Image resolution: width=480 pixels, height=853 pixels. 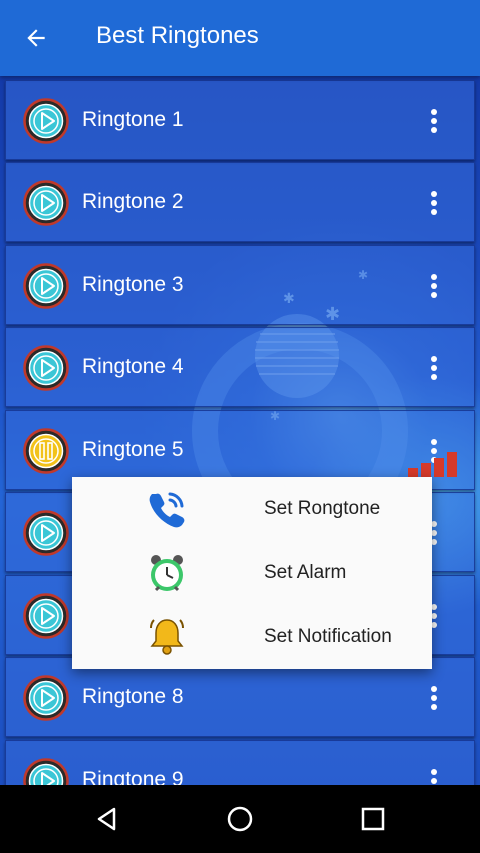 I want to click on phone-call-icon, so click(x=167, y=510).